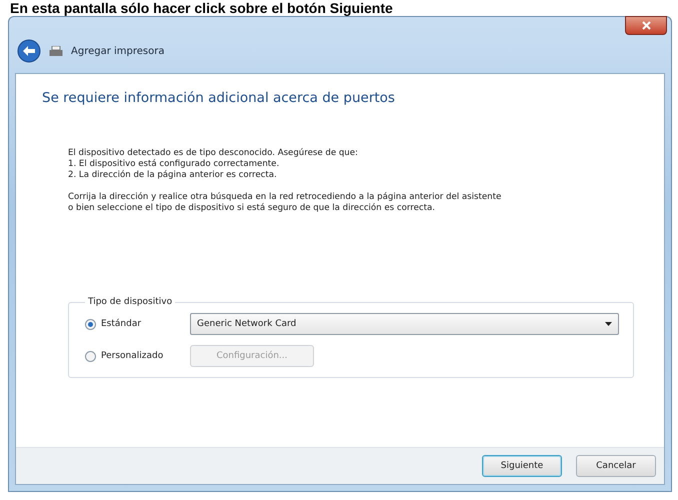 The image size is (678, 500). What do you see at coordinates (174, 164) in the screenshot?
I see `body-text: 1. El dispositivo está configurado correctamente.` at bounding box center [174, 164].